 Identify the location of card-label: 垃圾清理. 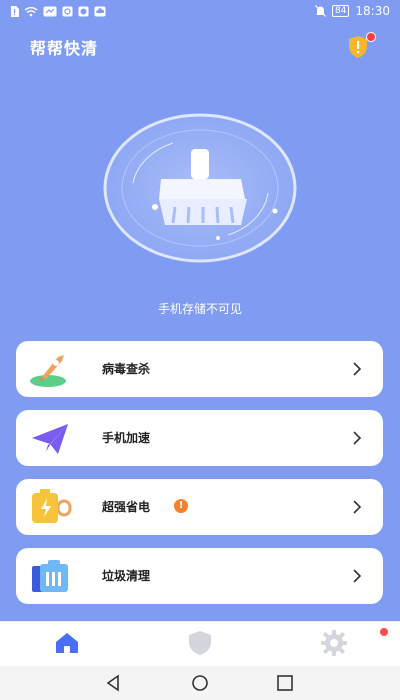
(126, 576).